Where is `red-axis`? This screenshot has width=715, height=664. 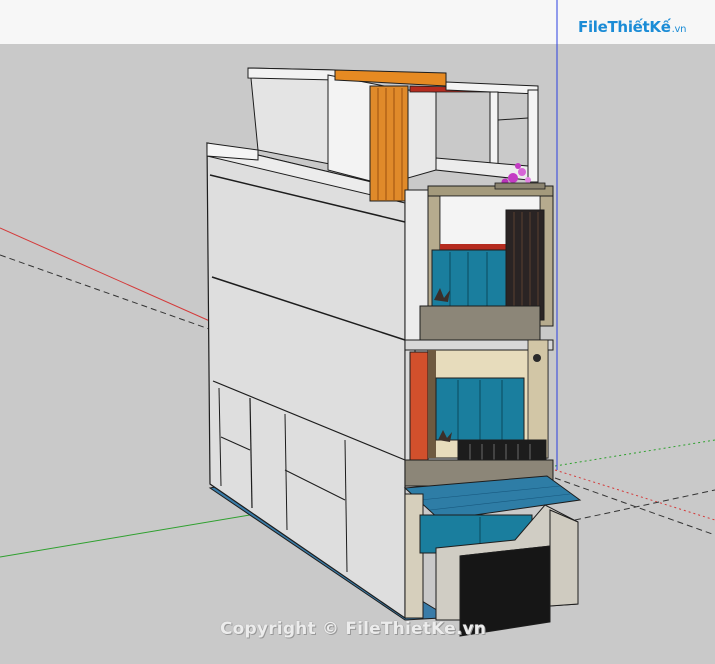 red-axis is located at coordinates (106, 275).